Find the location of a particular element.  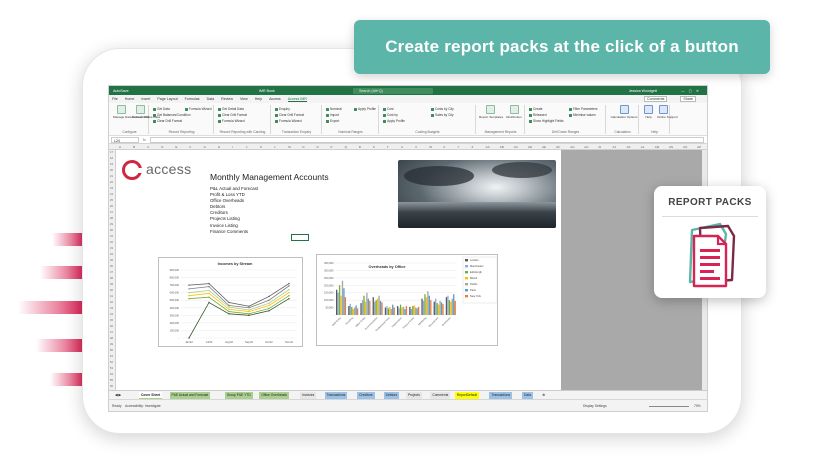

row-header: 25 is located at coordinates (111, 200).